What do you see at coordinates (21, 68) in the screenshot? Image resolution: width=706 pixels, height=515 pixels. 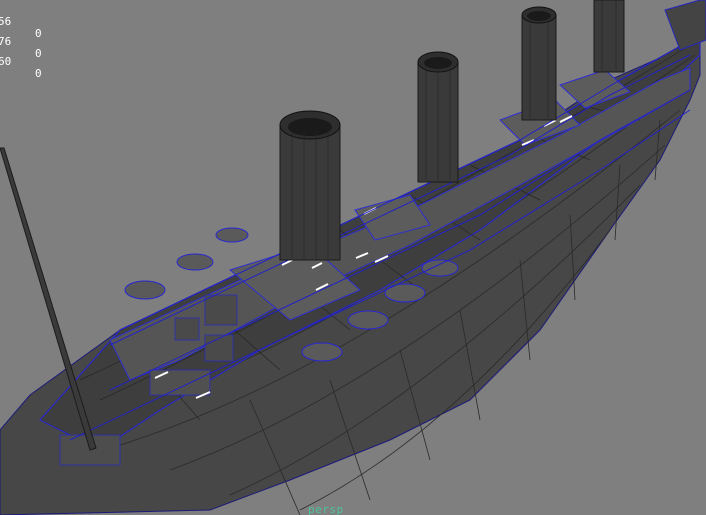 I see `hud-row: 60 0` at bounding box center [21, 68].